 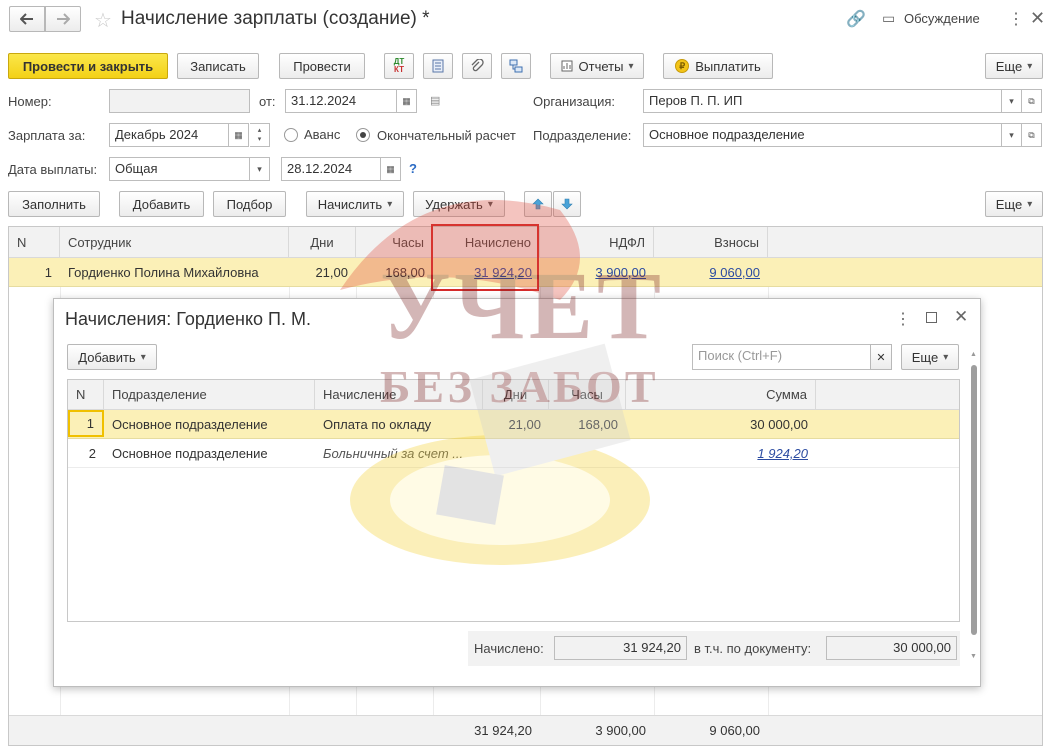 I want to click on main-table-footer: 31 924,20 3 900,00 9 060,00, so click(x=525, y=730).